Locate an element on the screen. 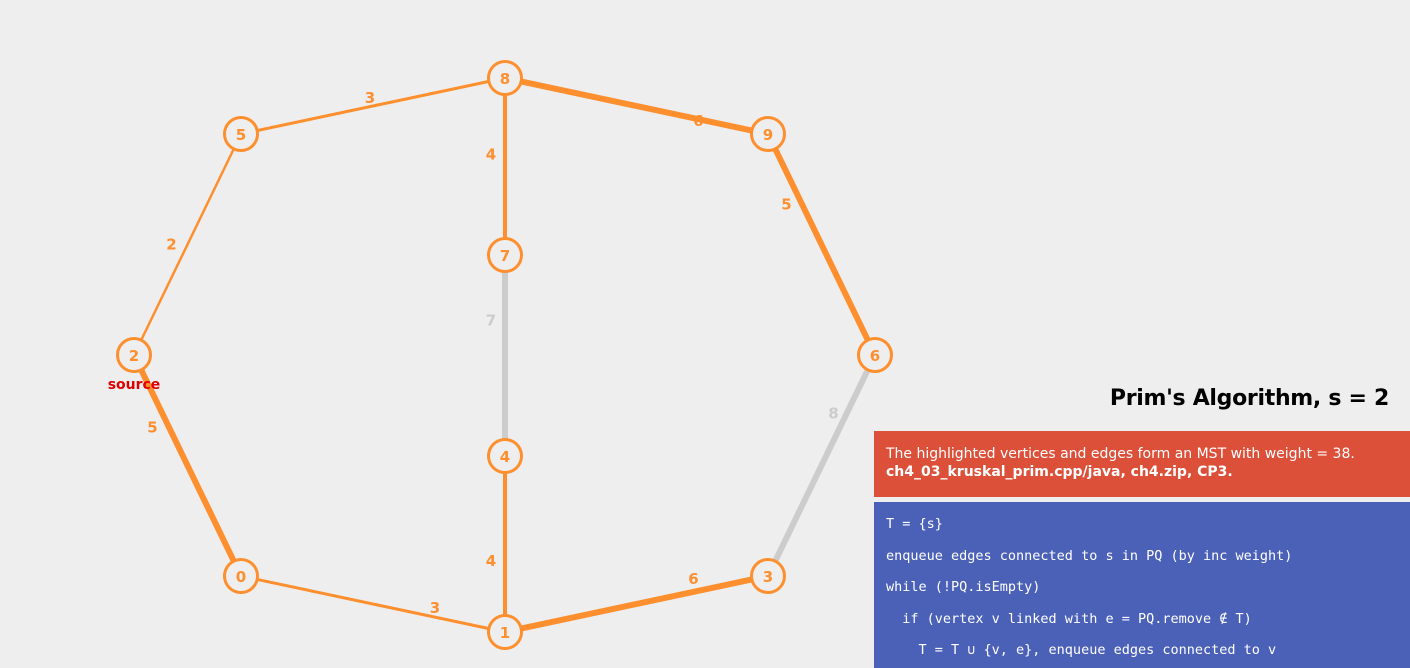 The width and height of the screenshot is (1410, 668). vertex-label: 2 is located at coordinates (134, 356).